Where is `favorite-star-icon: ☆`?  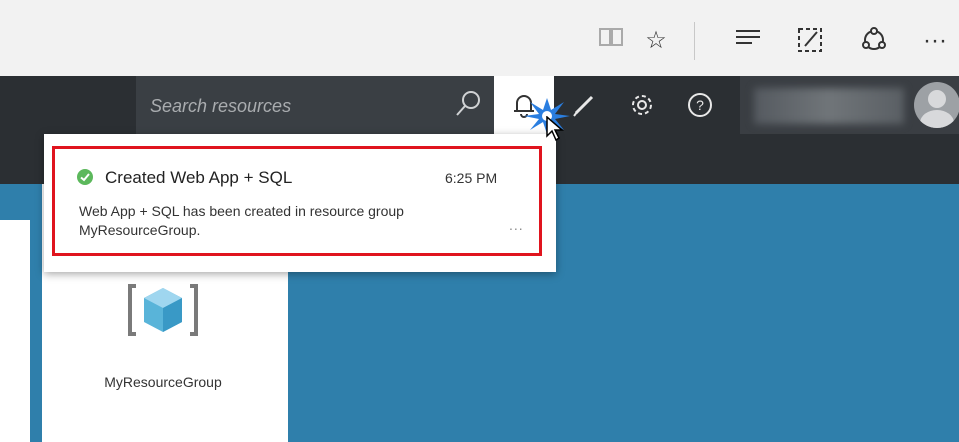
favorite-star-icon: ☆ is located at coordinates (656, 41).